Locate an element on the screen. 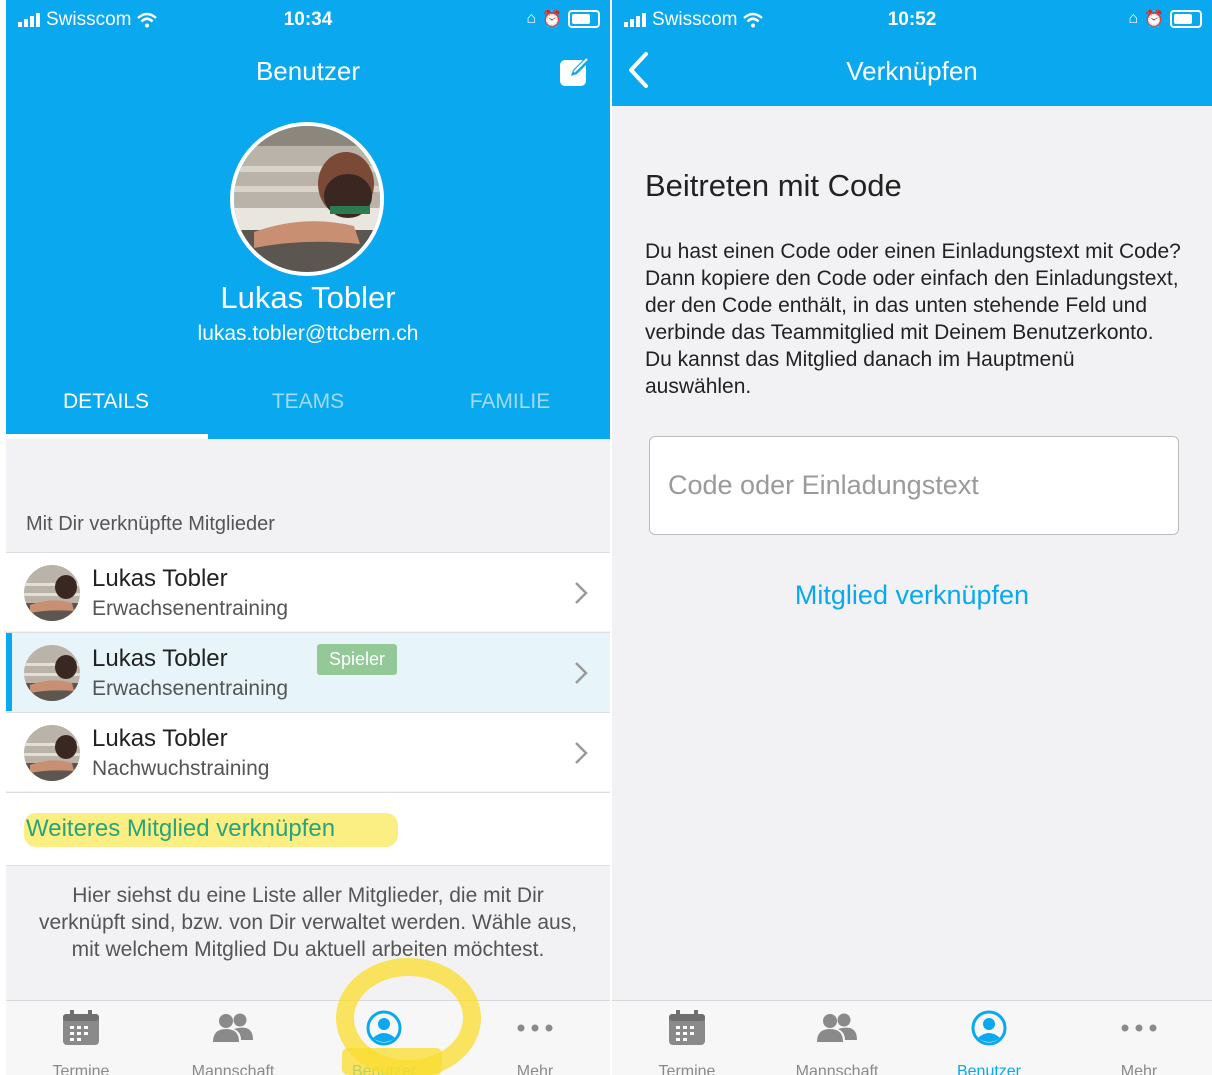  tabbar-label: Benutzer is located at coordinates (989, 1069).